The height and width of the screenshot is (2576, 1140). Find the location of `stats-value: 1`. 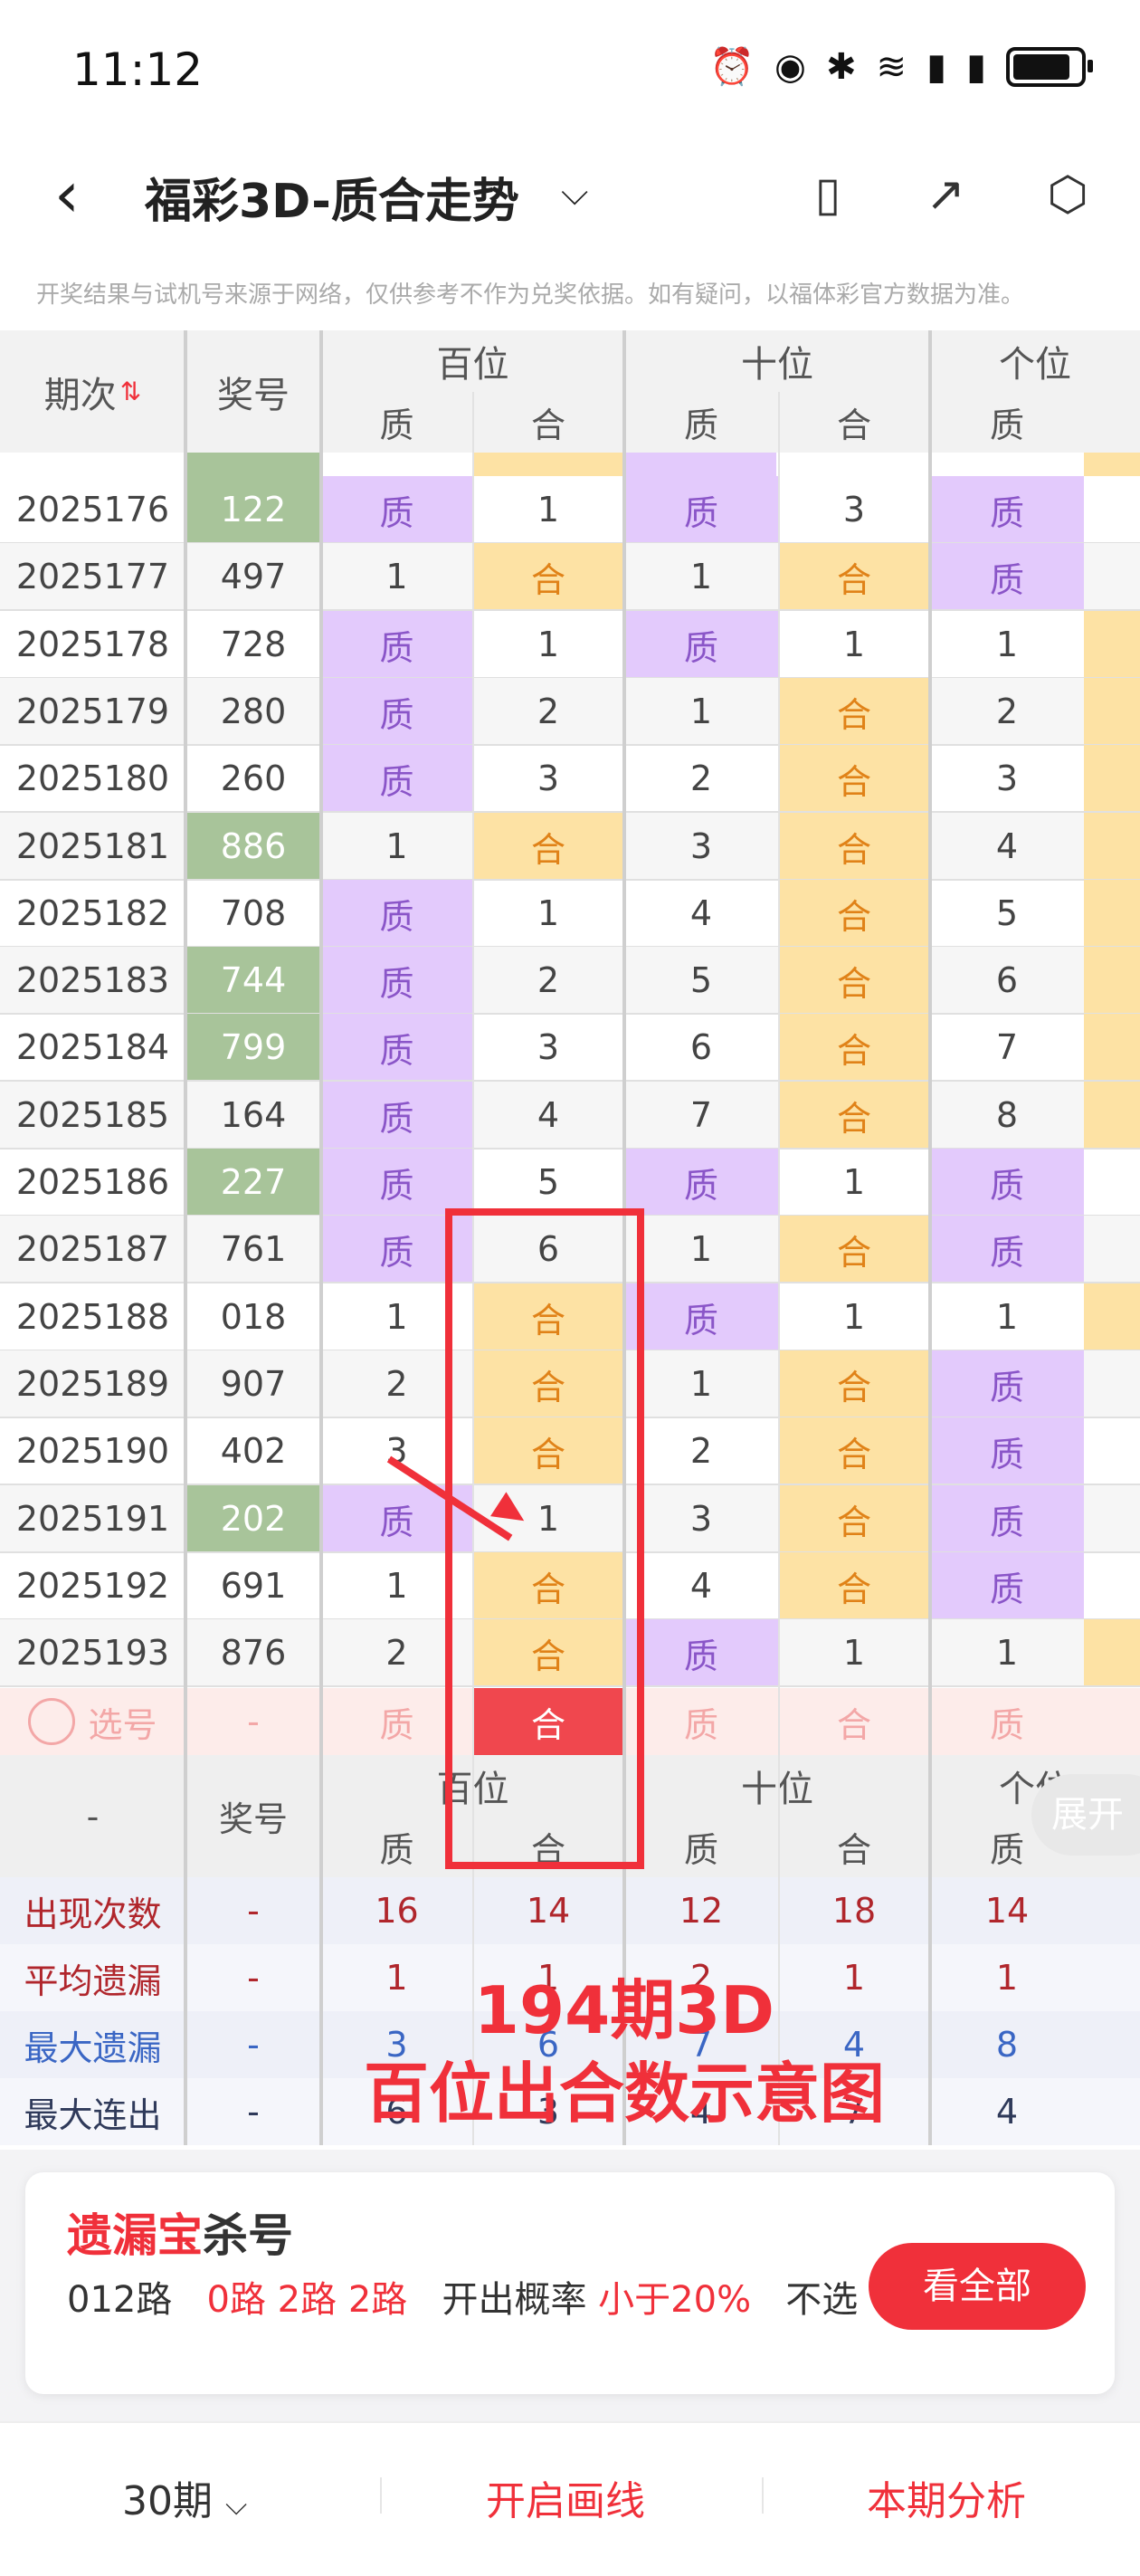

stats-value: 1 is located at coordinates (1007, 1978).